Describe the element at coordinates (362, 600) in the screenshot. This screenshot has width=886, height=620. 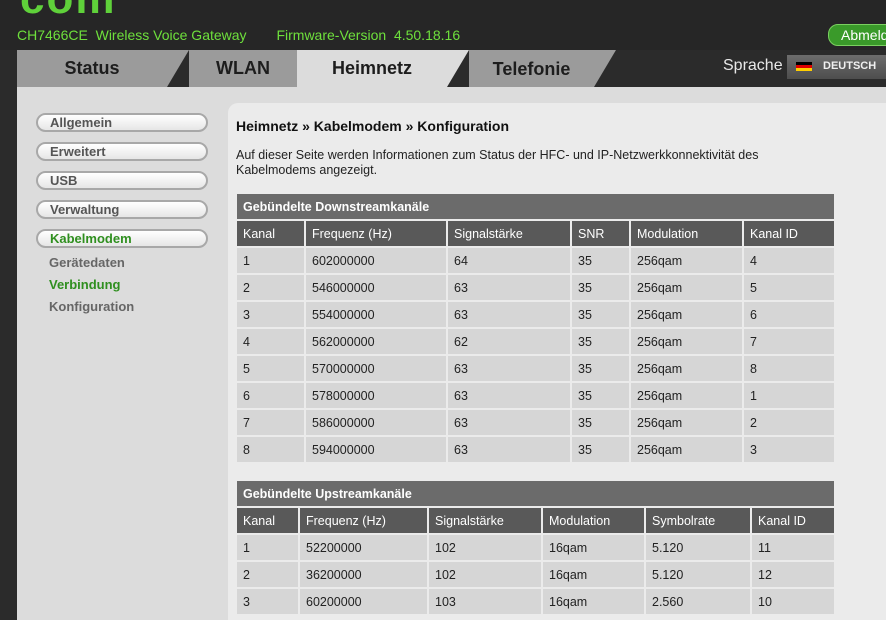
I see `table-cell: 60200000` at that location.